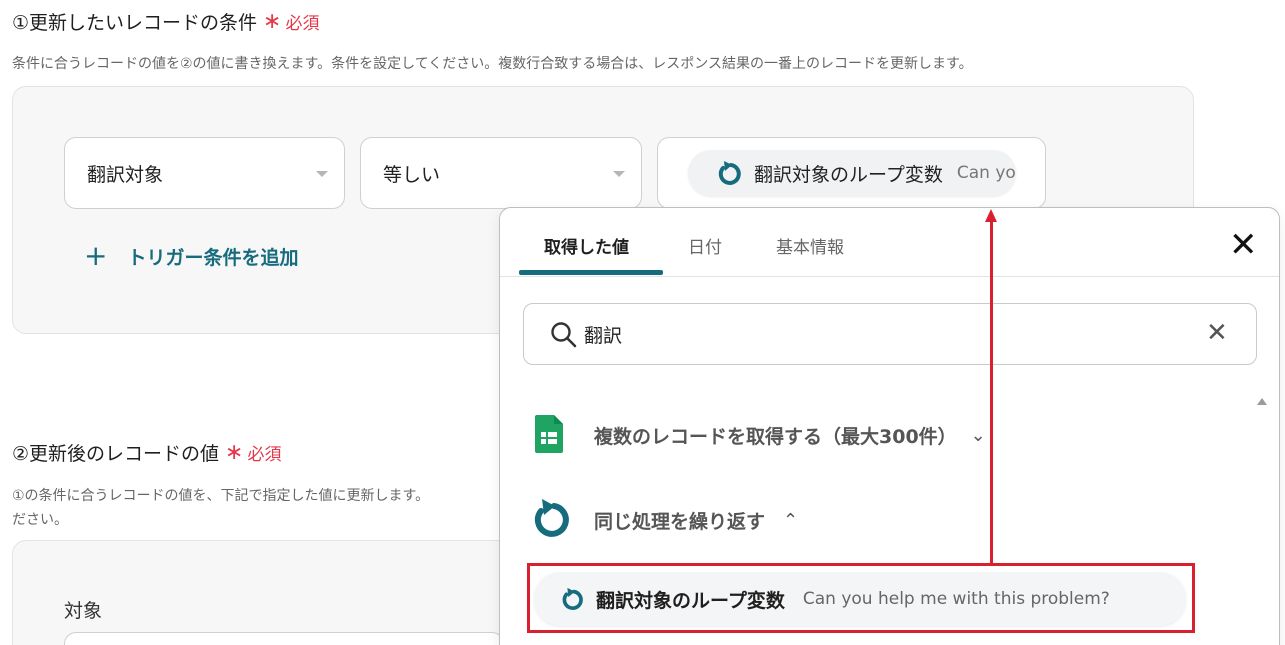 The image size is (1285, 645). What do you see at coordinates (501, 173) in the screenshot?
I see `operator-select: 等しい` at bounding box center [501, 173].